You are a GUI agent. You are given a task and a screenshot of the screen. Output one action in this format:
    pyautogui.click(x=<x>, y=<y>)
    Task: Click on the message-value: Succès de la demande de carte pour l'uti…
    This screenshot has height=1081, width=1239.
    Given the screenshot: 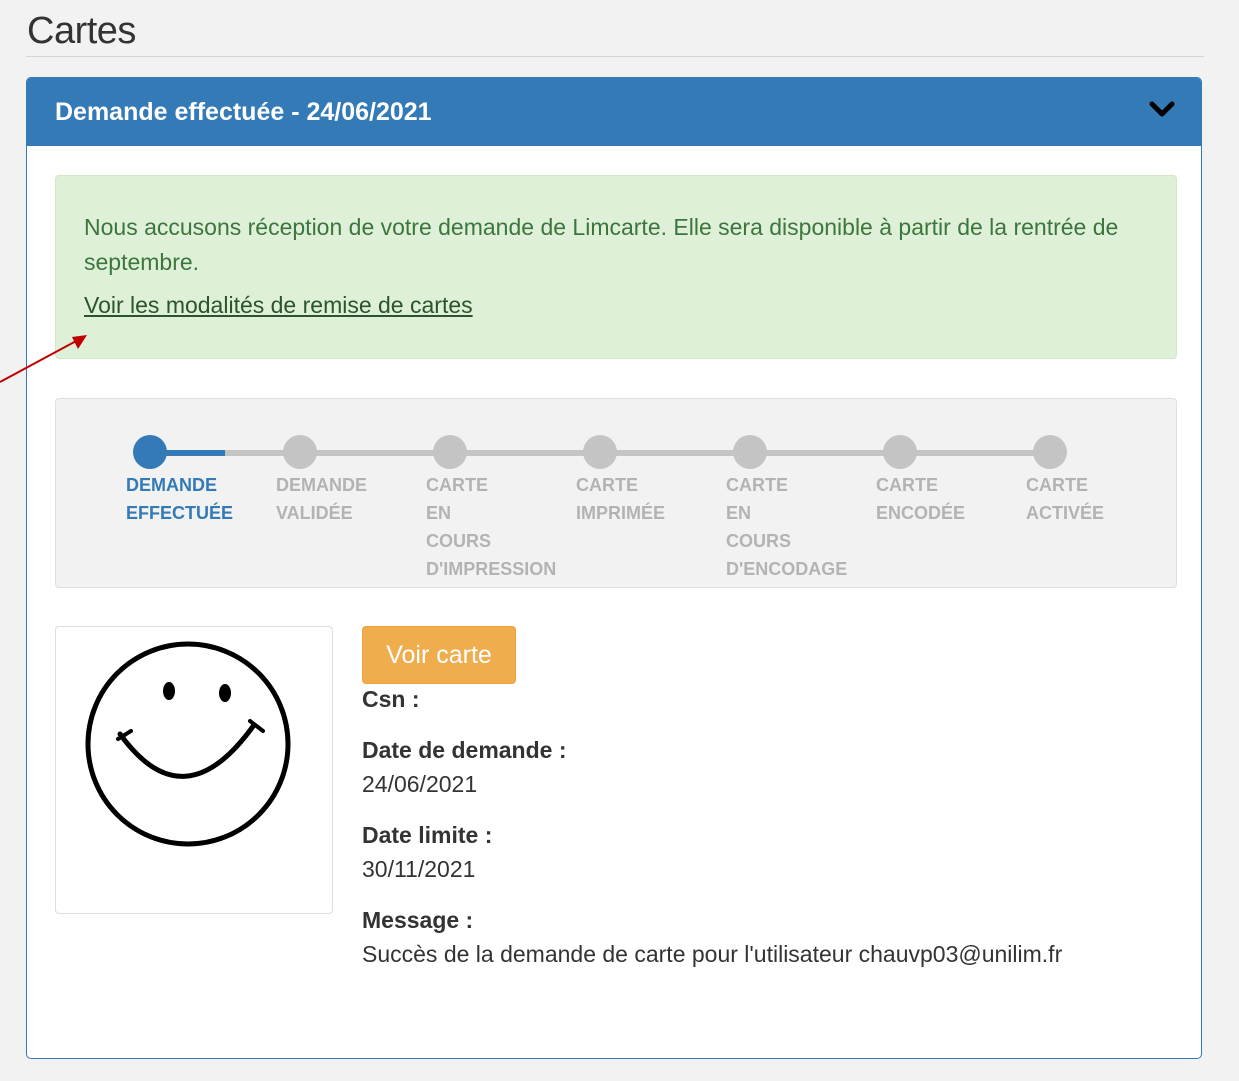 What is the action you would take?
    pyautogui.click(x=712, y=954)
    